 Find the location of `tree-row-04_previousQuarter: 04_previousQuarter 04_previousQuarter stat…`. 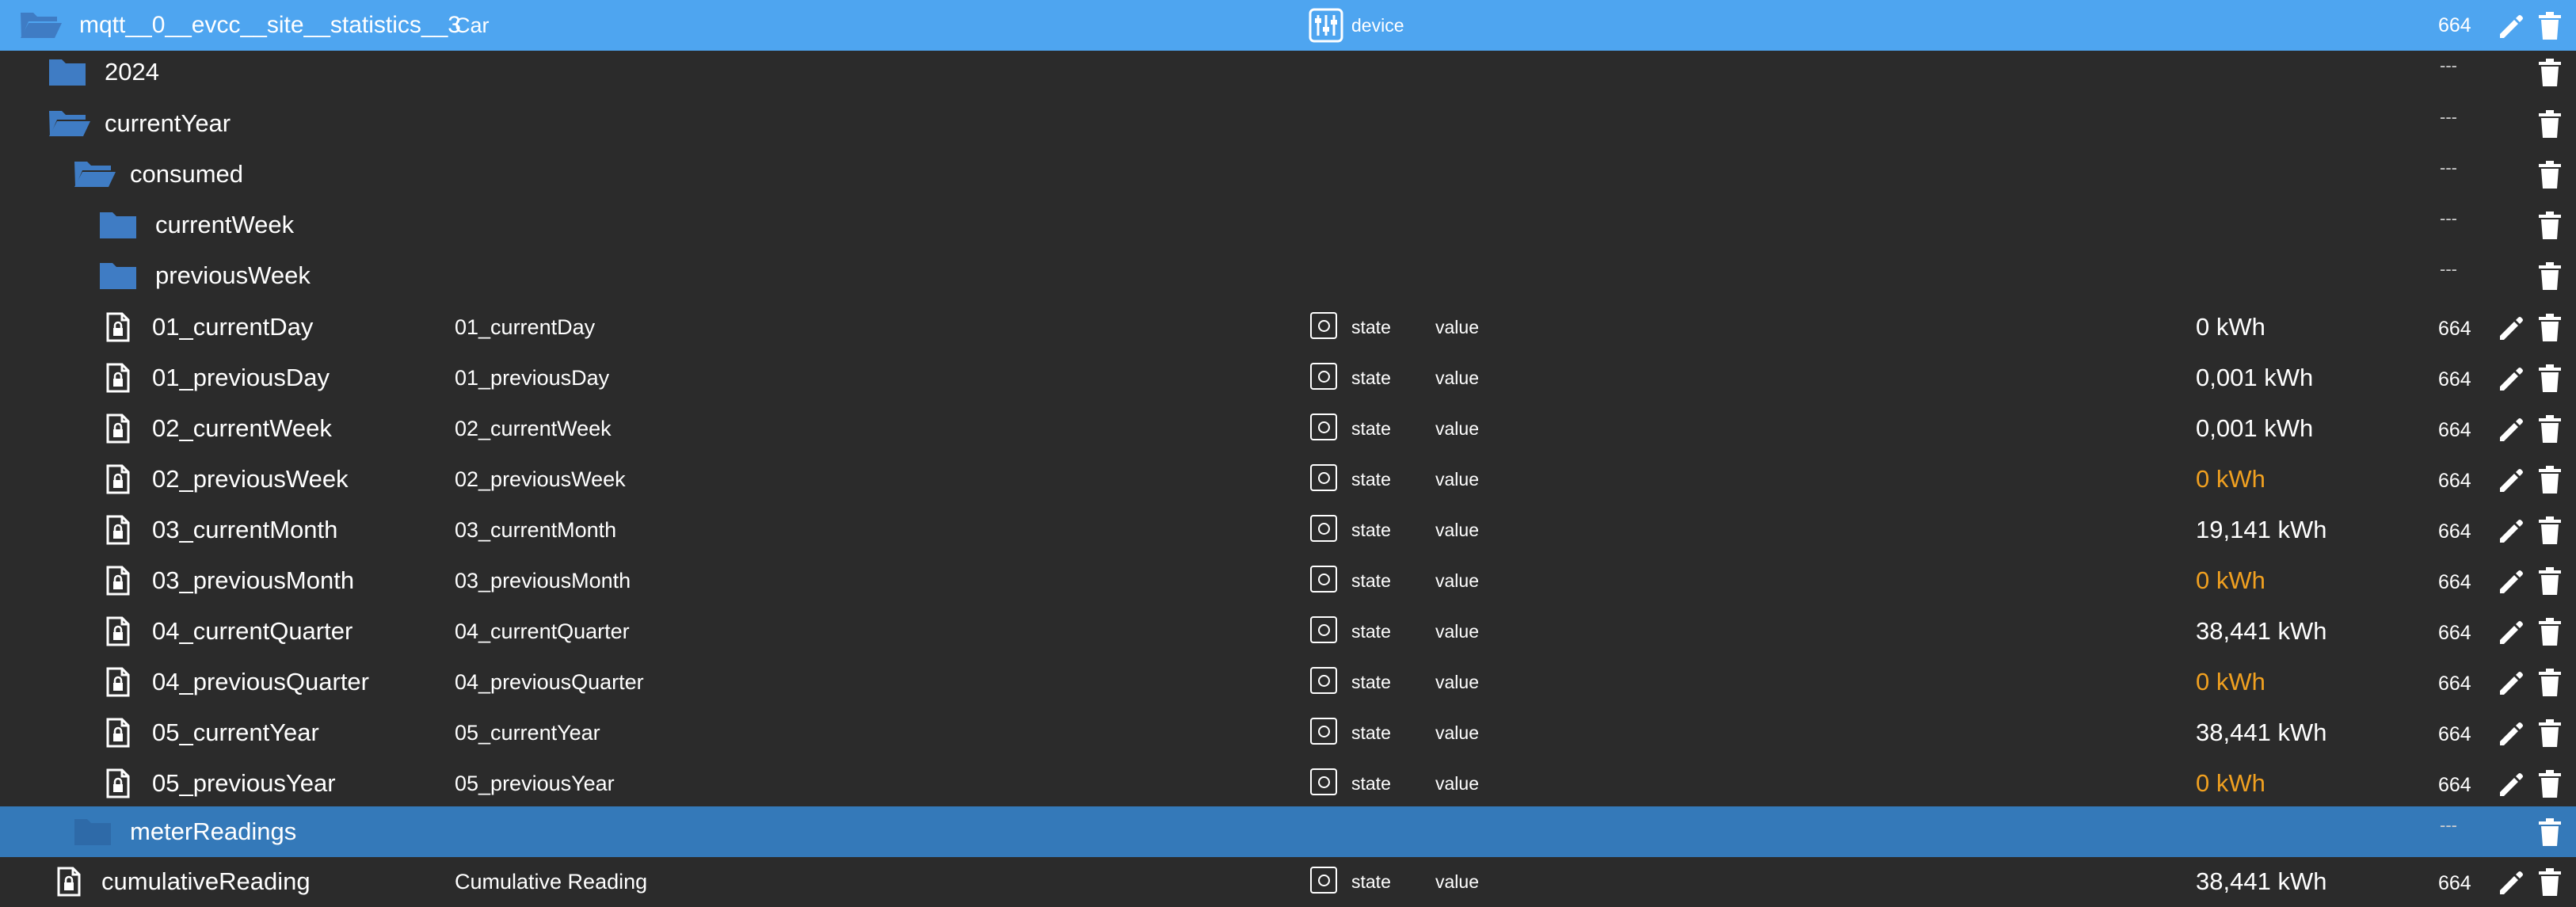

tree-row-04_previousQuarter: 04_previousQuarter 04_previousQuarter stat… is located at coordinates (1288, 682).